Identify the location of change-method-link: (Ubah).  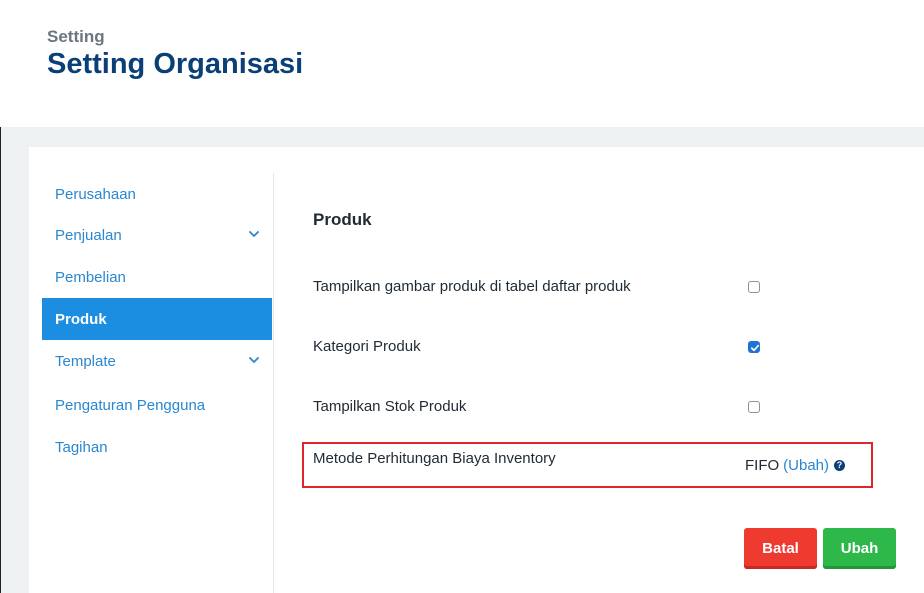
(806, 465).